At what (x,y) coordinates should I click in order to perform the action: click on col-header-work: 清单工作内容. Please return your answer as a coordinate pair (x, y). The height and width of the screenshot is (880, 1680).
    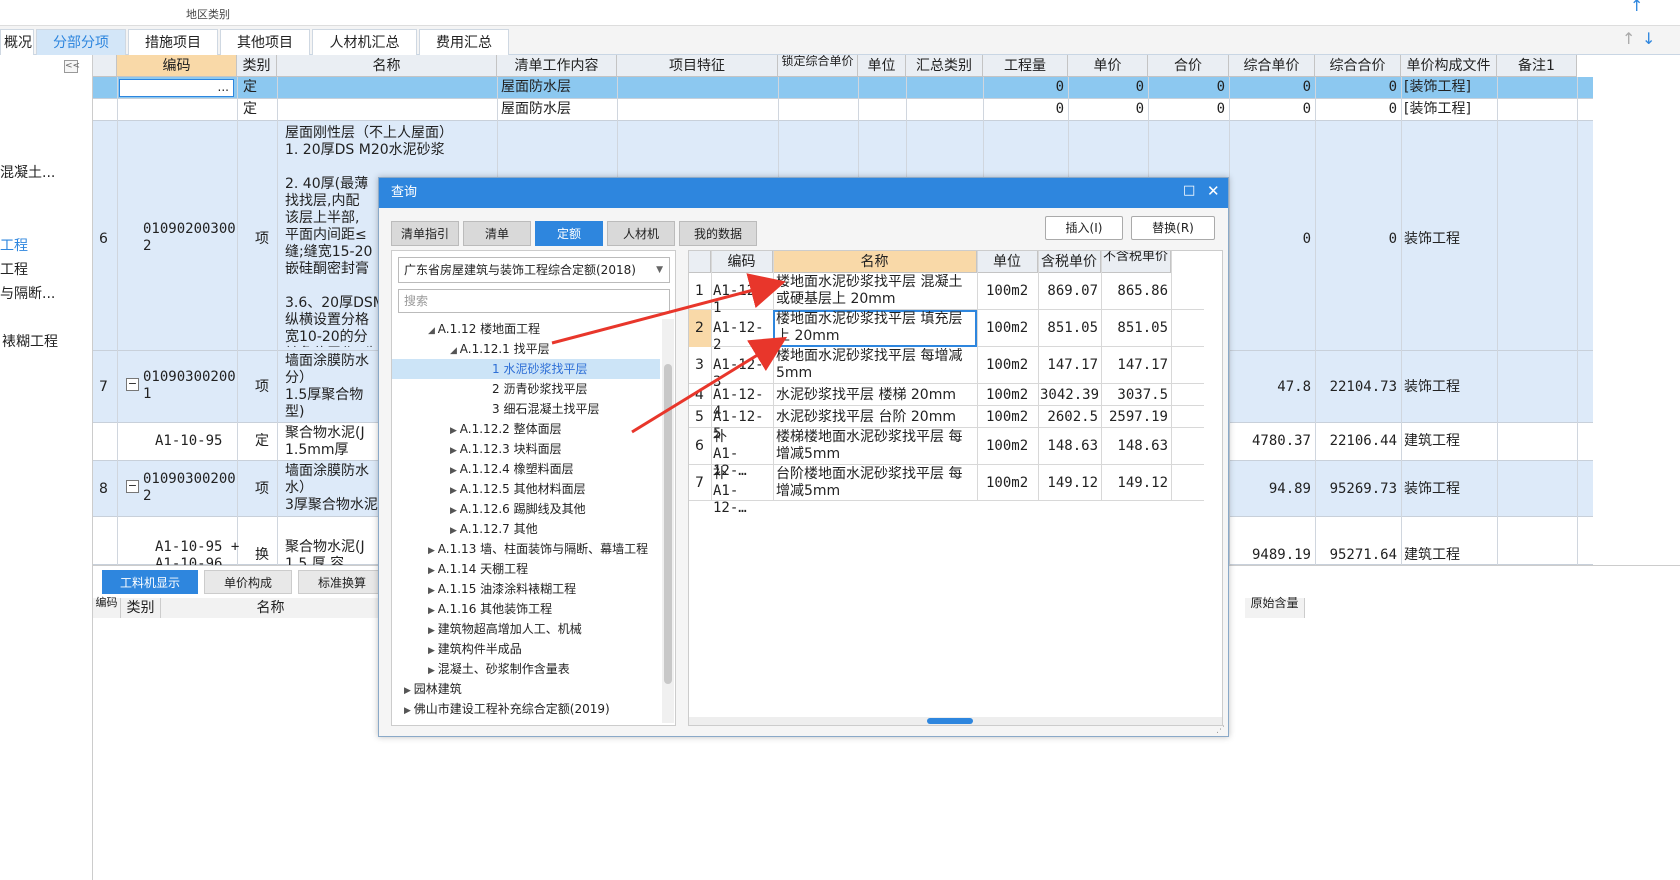
    Looking at the image, I should click on (557, 66).